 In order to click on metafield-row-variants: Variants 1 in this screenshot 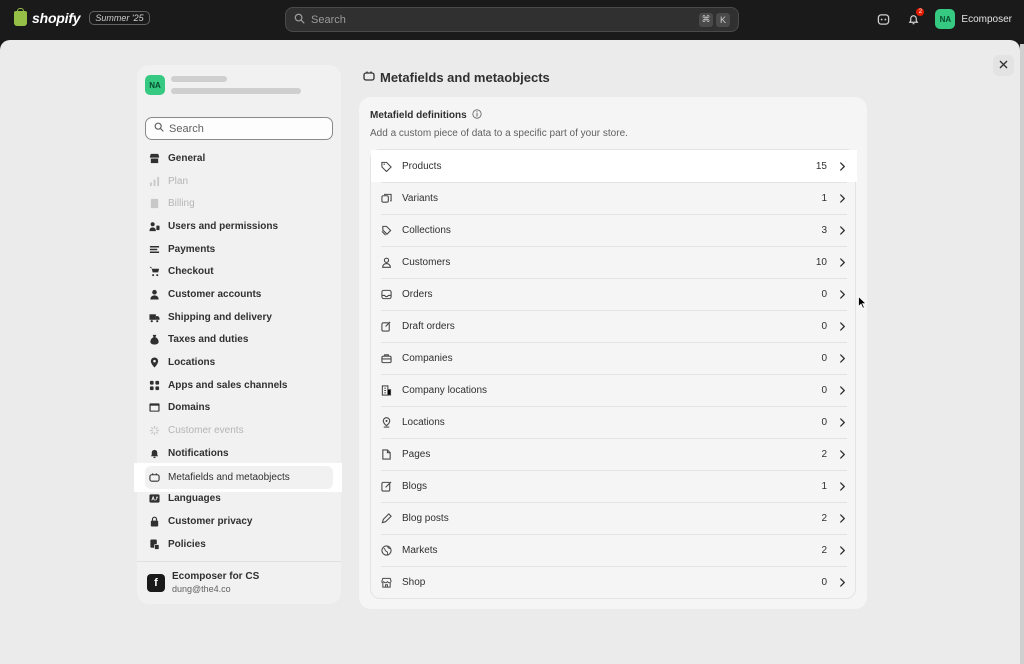, I will do `click(614, 198)`.